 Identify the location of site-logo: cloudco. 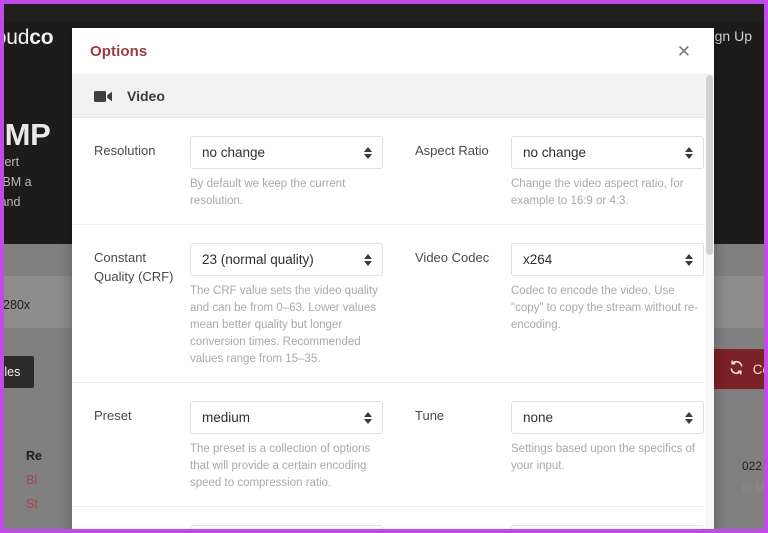
(29, 38).